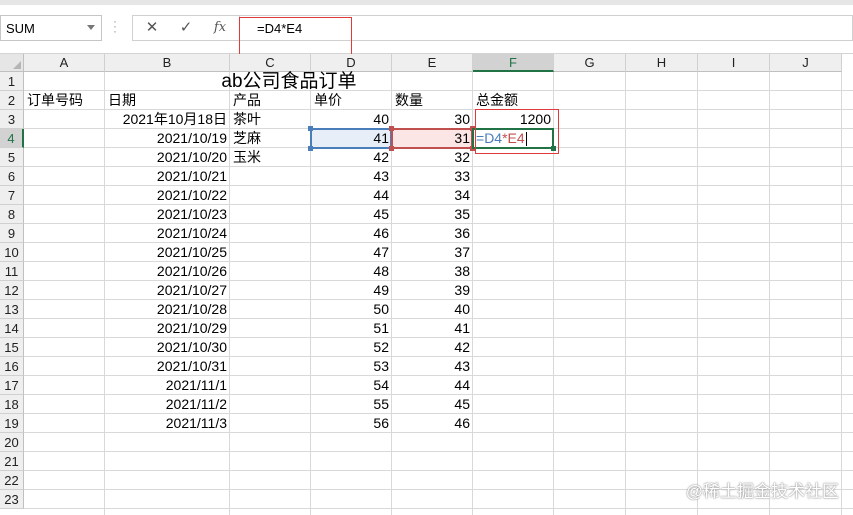  Describe the element at coordinates (167, 138) in the screenshot. I see `date-cell: 2021/10/19` at that location.